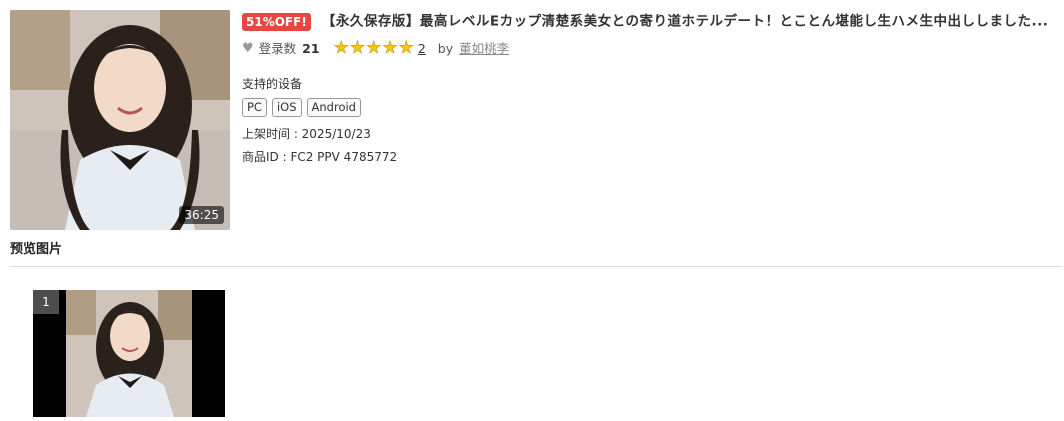 This screenshot has height=421, width=1064. Describe the element at coordinates (36, 249) in the screenshot. I see `preview-heading: 预览图片` at that location.